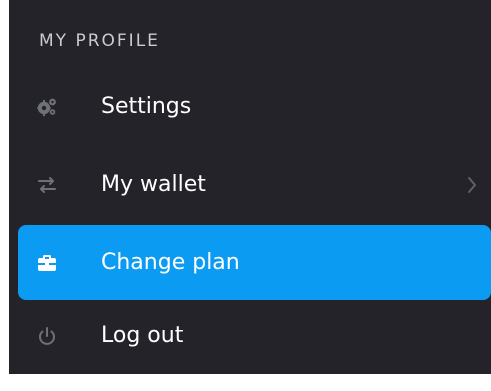 This screenshot has height=391, width=491. What do you see at coordinates (153, 184) in the screenshot?
I see `menu-item-label: My wallet` at bounding box center [153, 184].